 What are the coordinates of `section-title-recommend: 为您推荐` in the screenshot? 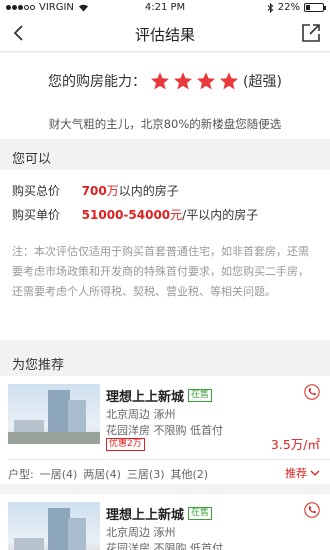 It's located at (165, 361).